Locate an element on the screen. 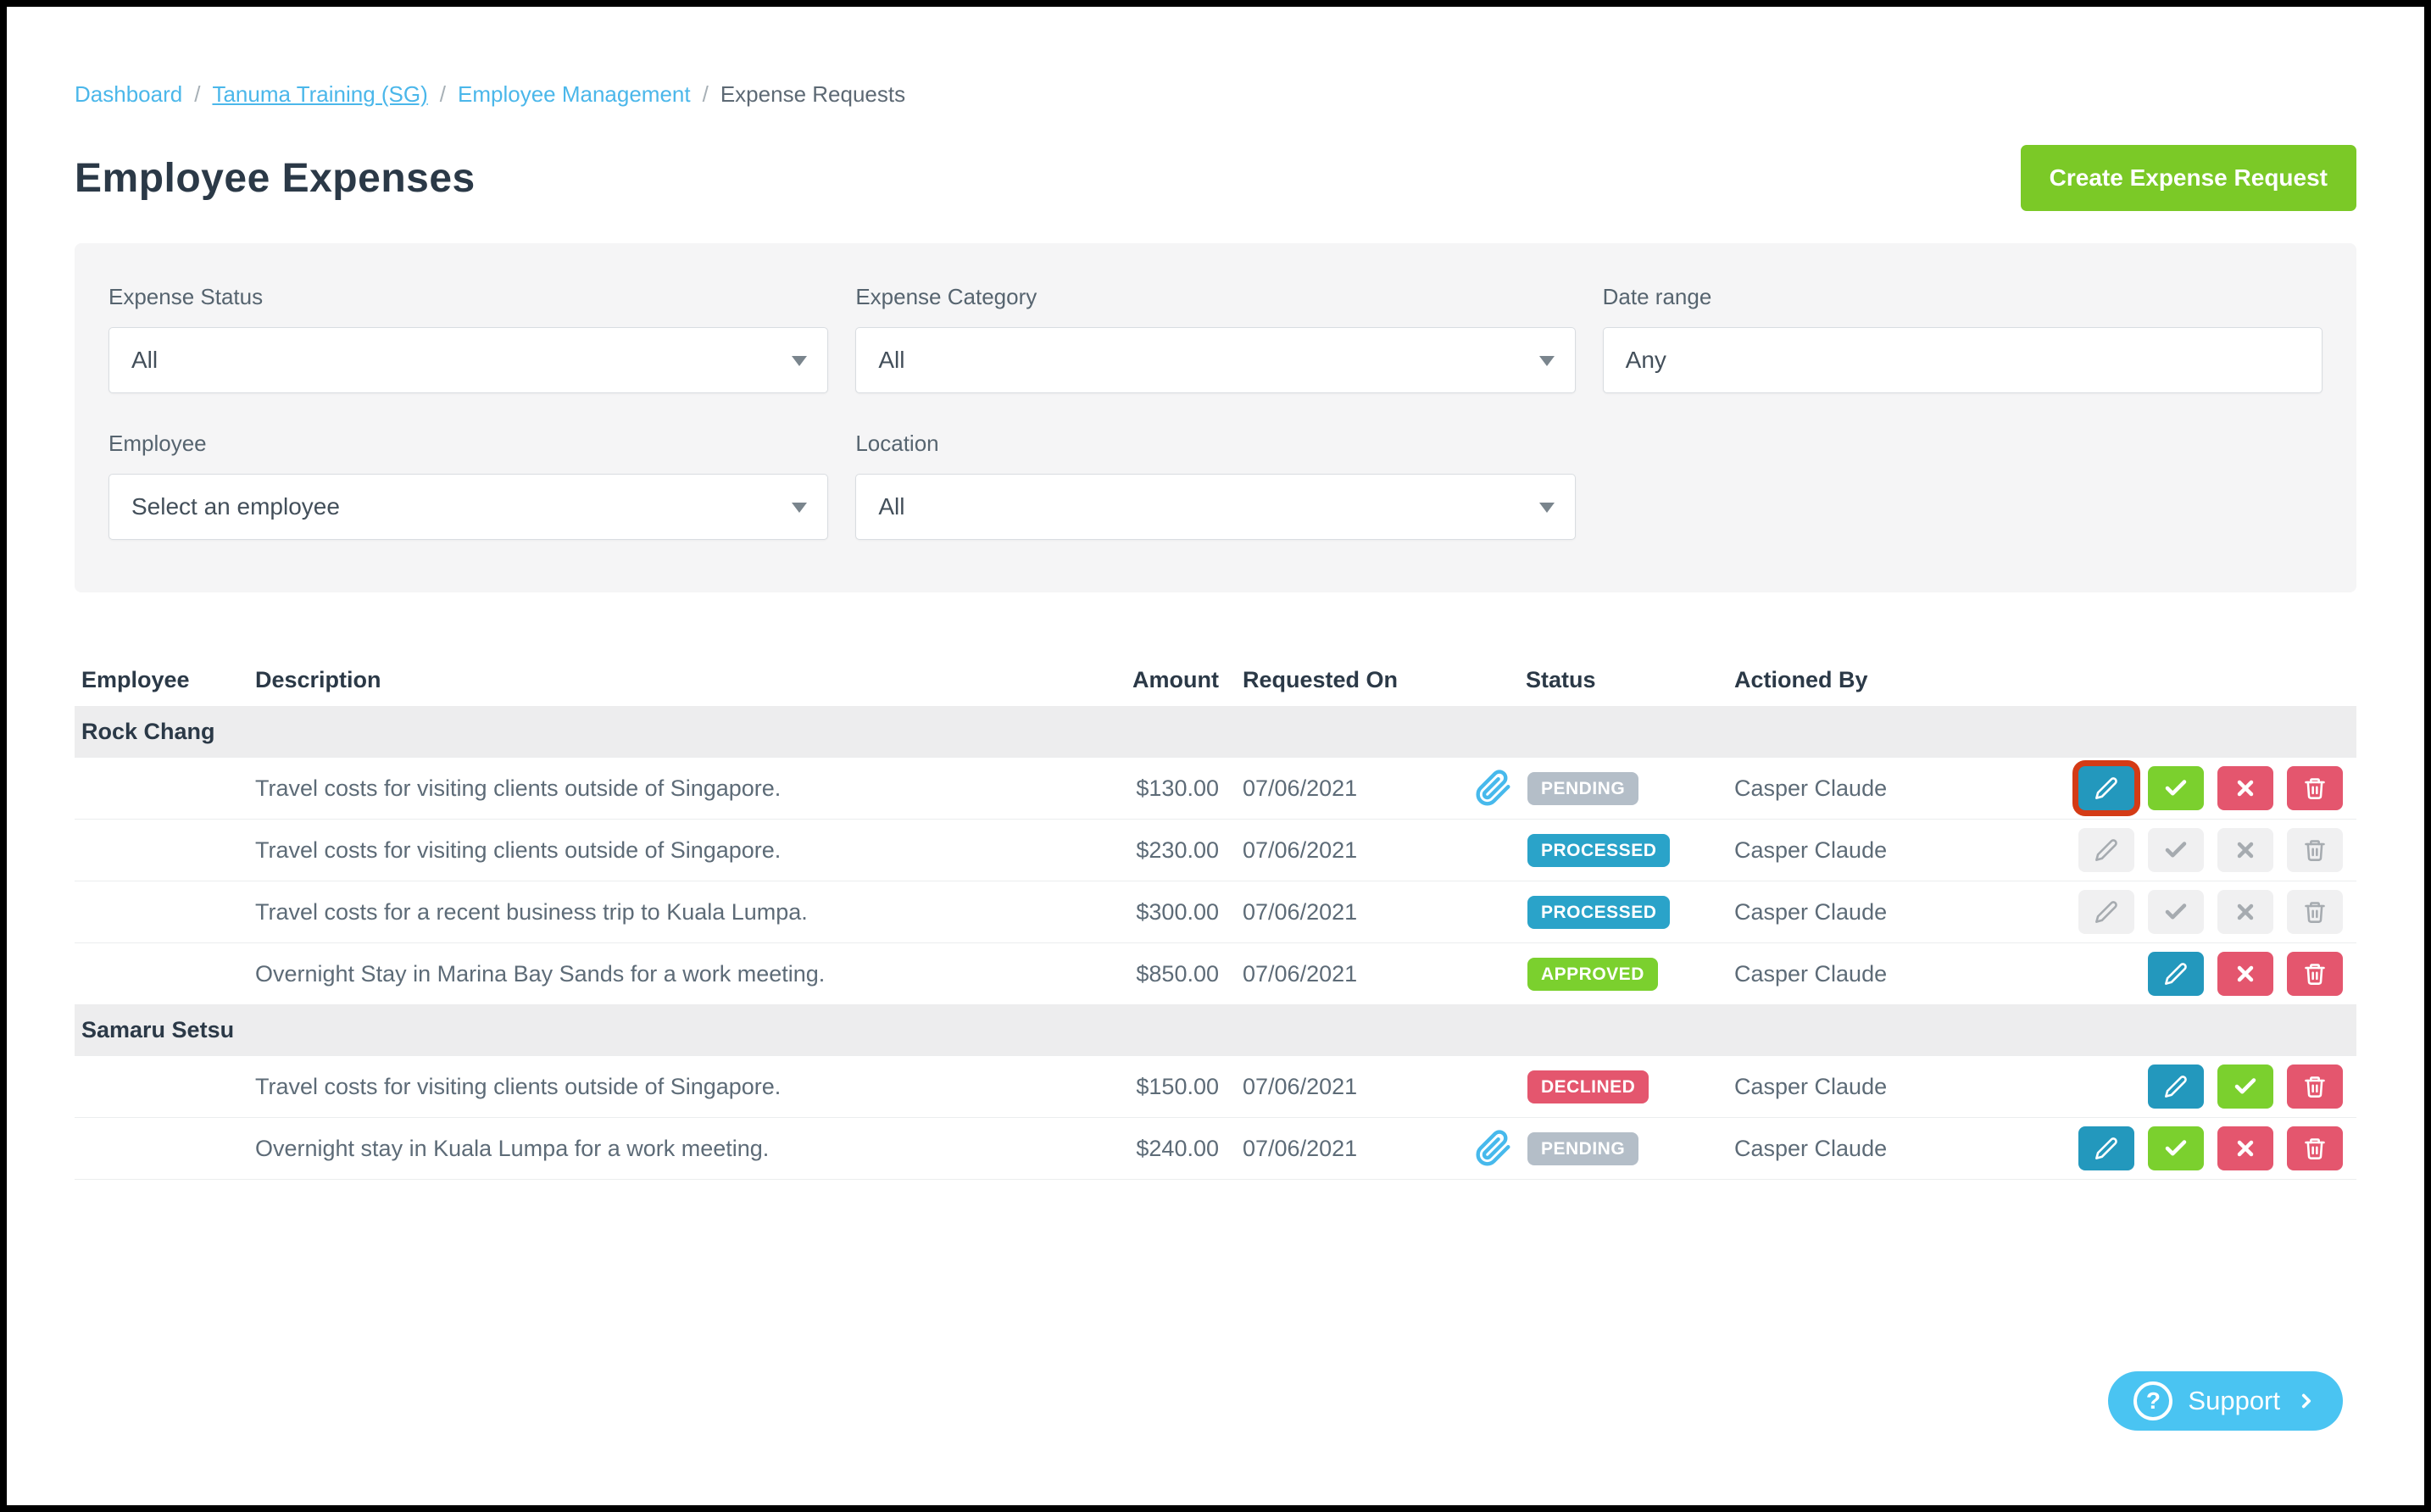 The height and width of the screenshot is (1512, 2431). status-cell: DECLINED is located at coordinates (1581, 1087).